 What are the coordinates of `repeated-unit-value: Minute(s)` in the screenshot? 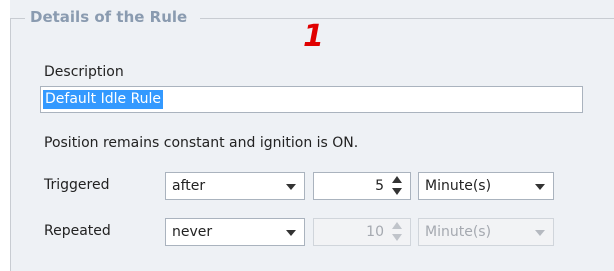 It's located at (458, 232).